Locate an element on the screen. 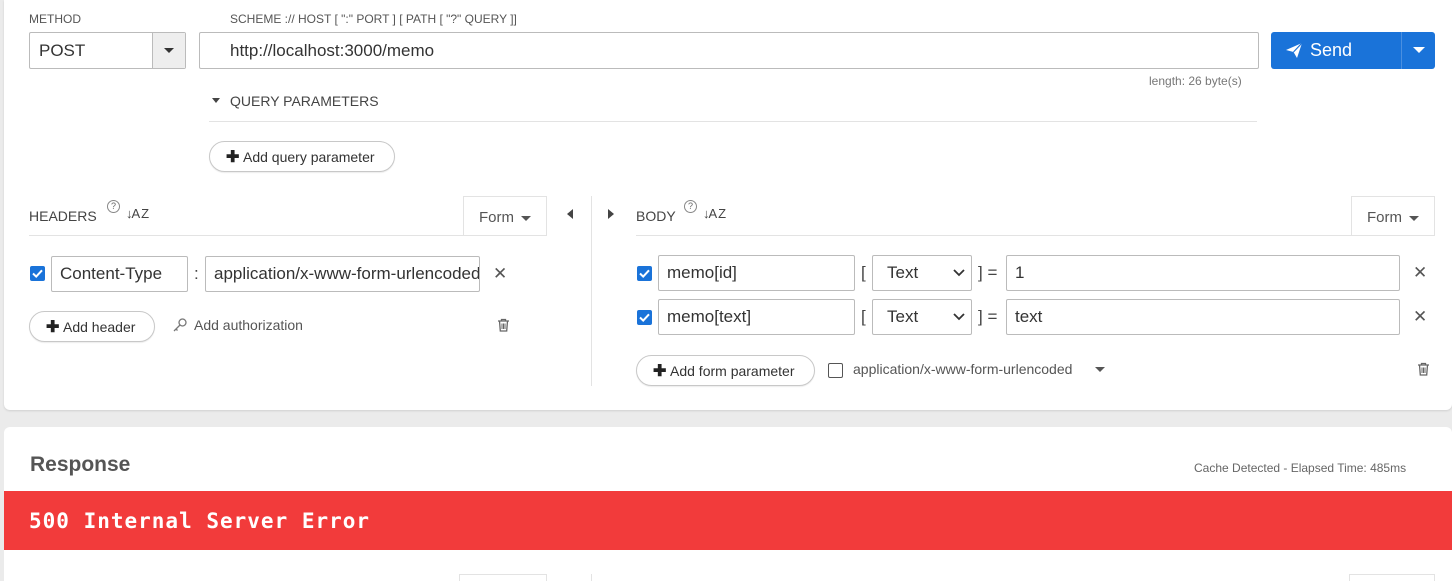 The image size is (1452, 581). body-param-name-value: memo[text] is located at coordinates (709, 316).